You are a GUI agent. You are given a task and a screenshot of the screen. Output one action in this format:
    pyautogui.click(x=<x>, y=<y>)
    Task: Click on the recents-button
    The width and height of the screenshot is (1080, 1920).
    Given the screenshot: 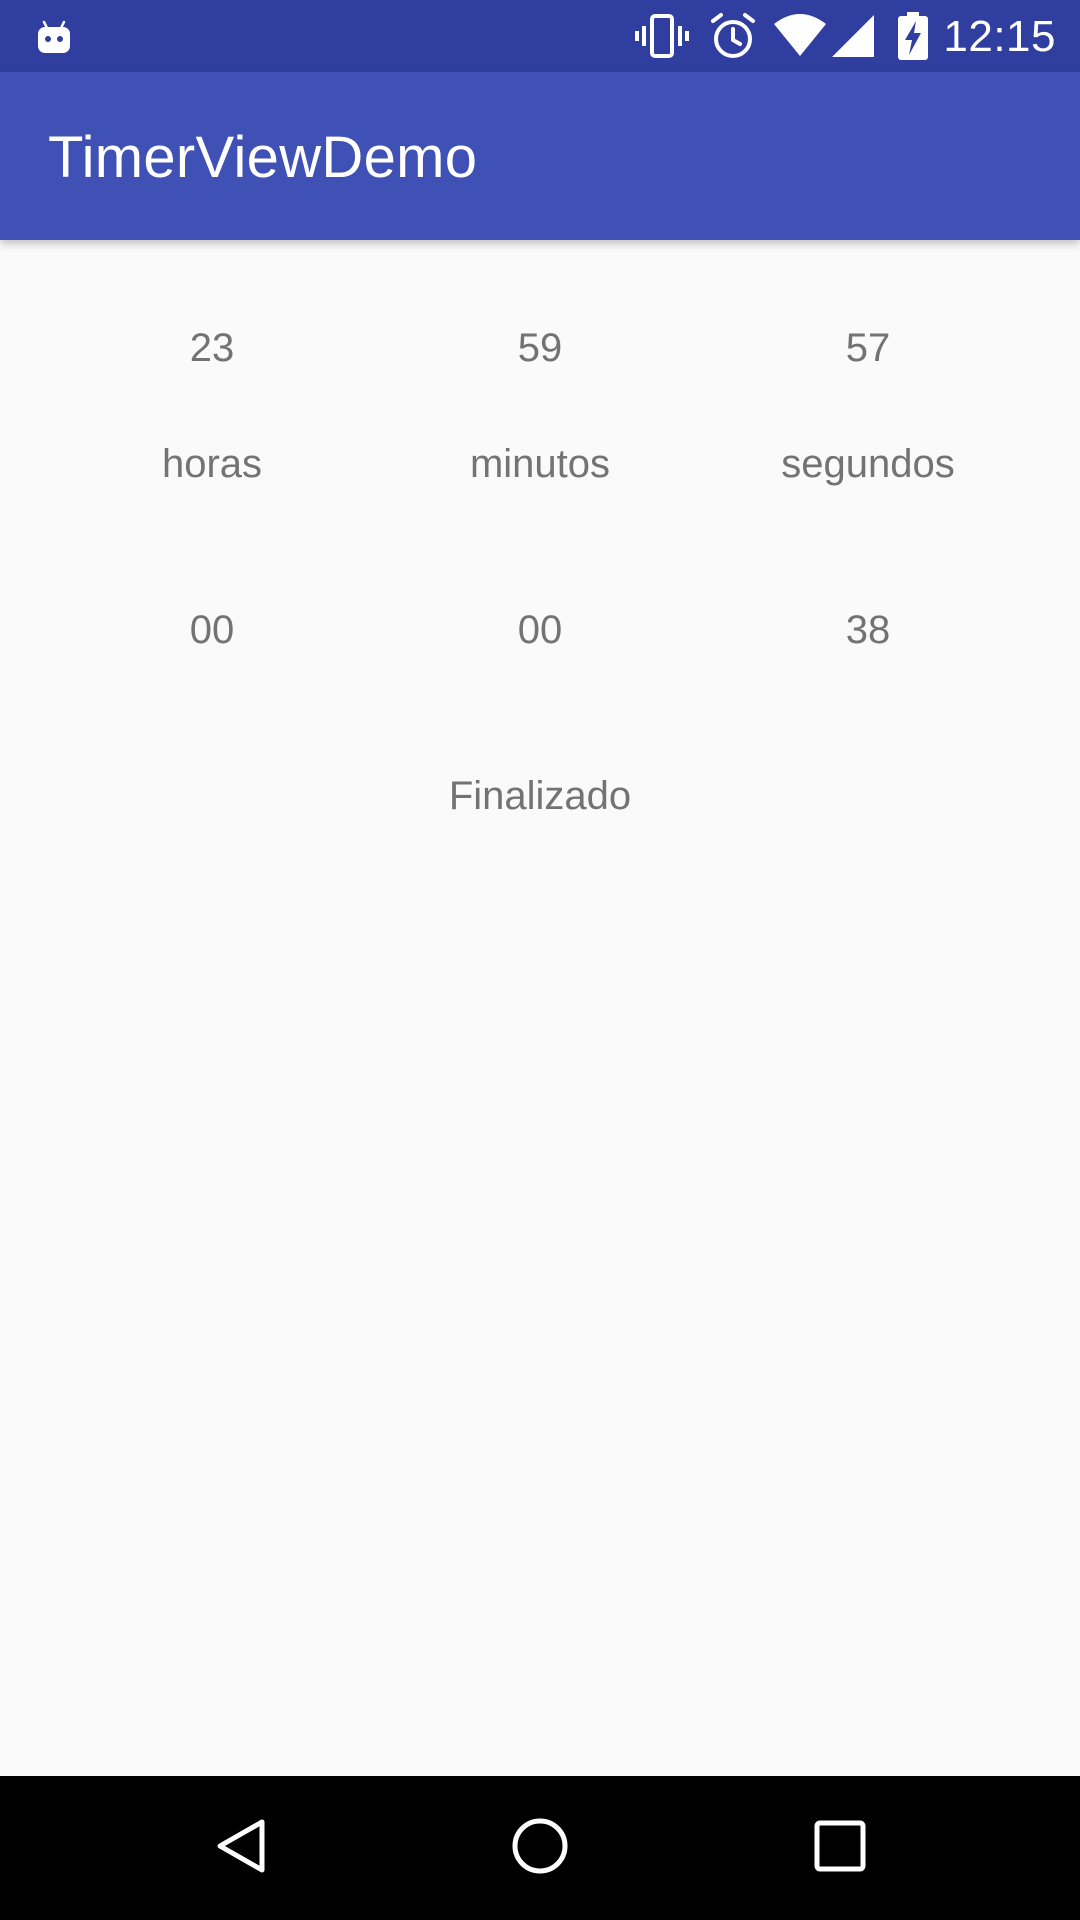 What is the action you would take?
    pyautogui.click(x=840, y=1848)
    